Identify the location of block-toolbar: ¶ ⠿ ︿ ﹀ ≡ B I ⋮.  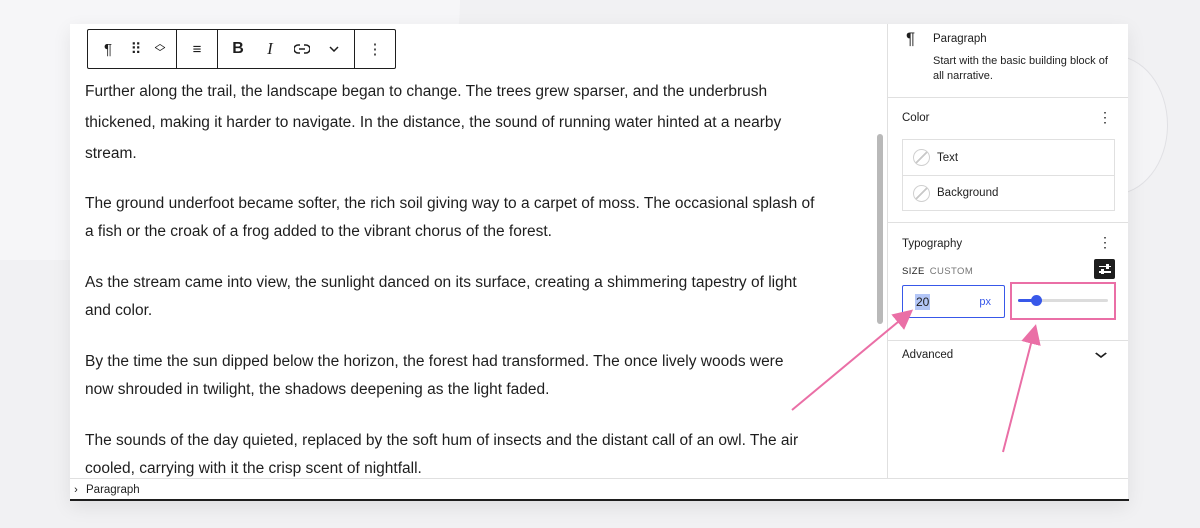
(241, 49).